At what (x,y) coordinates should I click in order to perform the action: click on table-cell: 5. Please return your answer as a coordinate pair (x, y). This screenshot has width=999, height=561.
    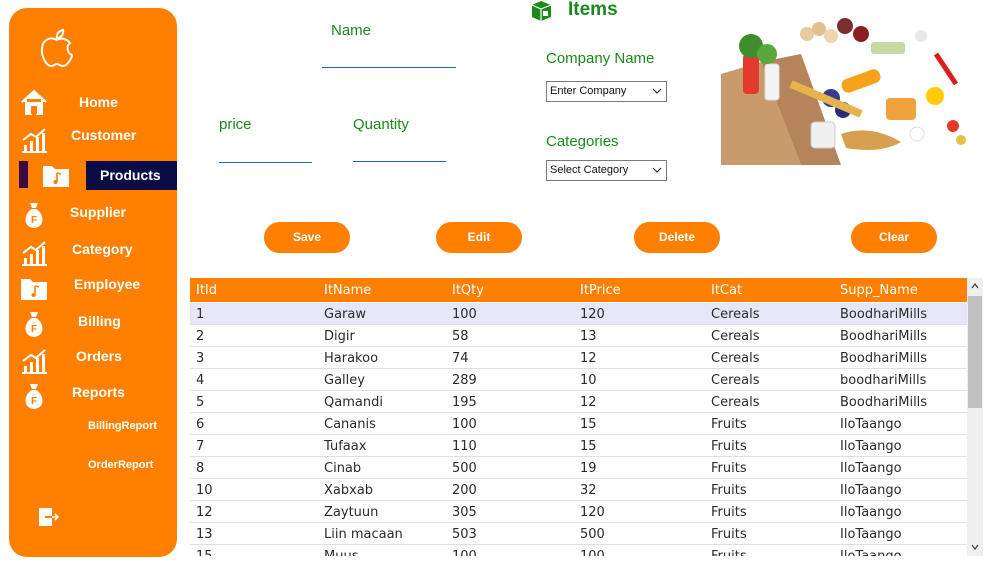
    Looking at the image, I should click on (200, 402).